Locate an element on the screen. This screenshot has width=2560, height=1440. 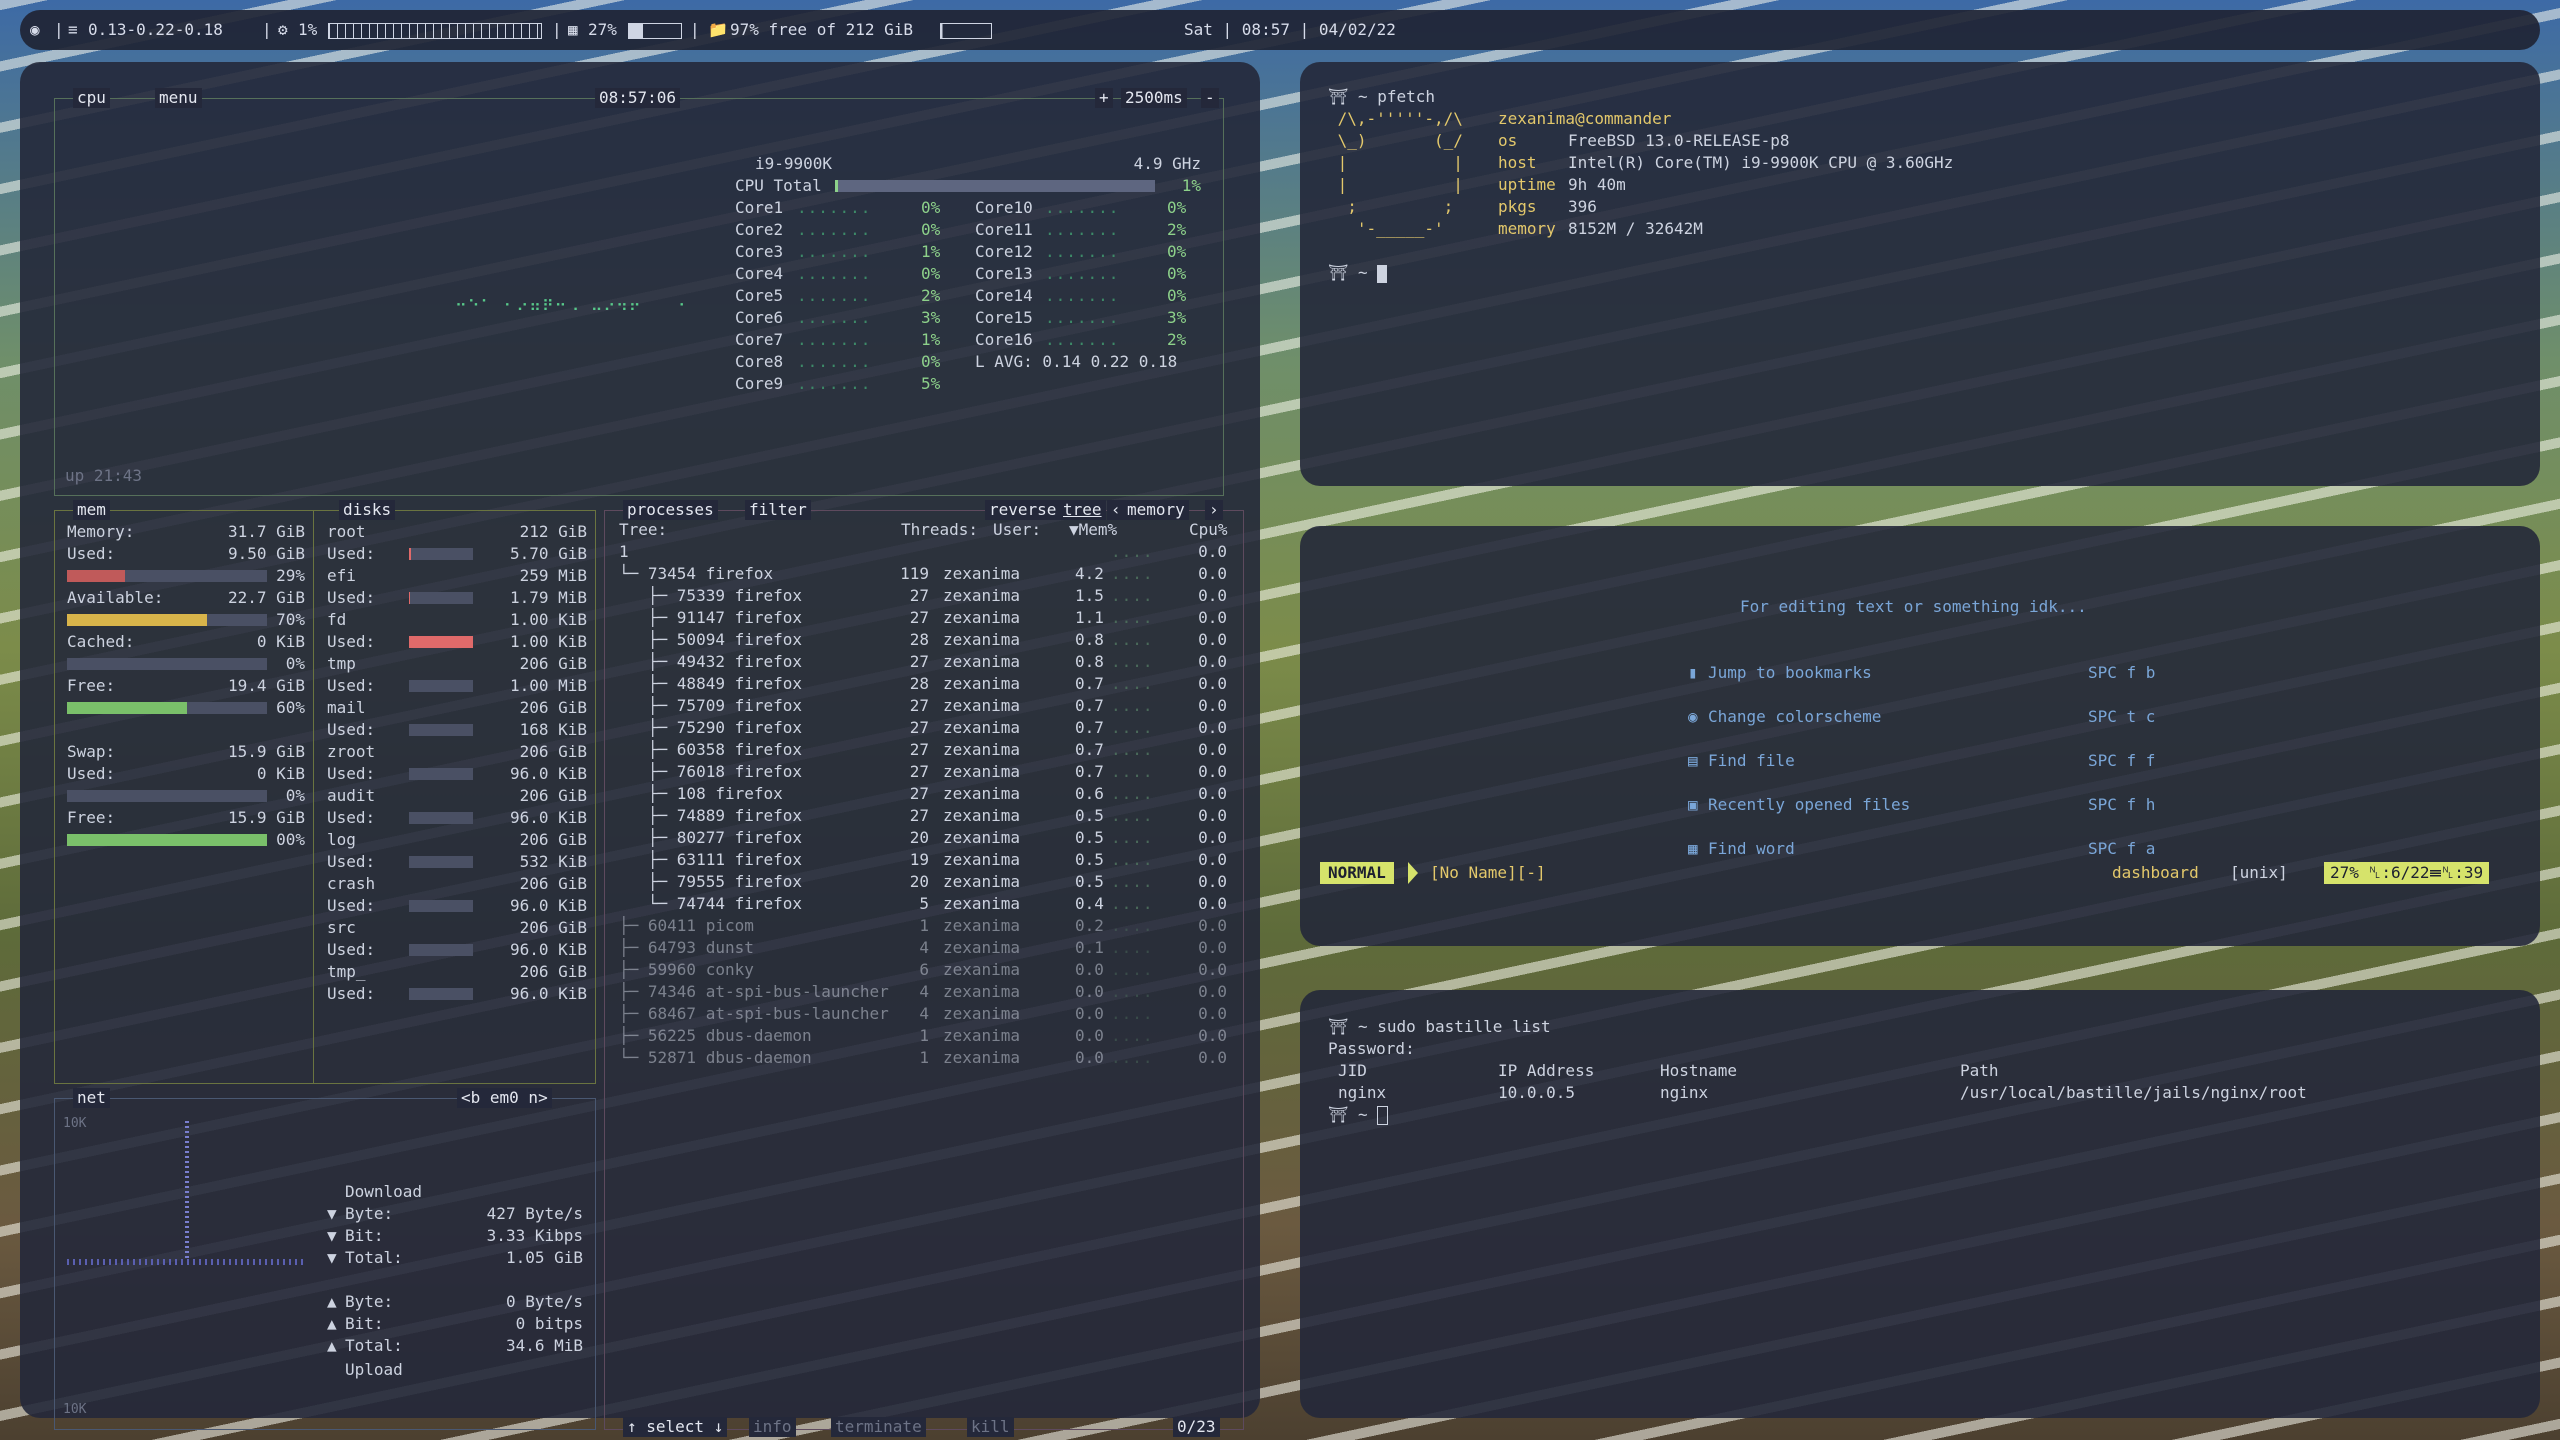
command-line: ⛩ ~ sudo bastille list is located at coordinates (1439, 1026).